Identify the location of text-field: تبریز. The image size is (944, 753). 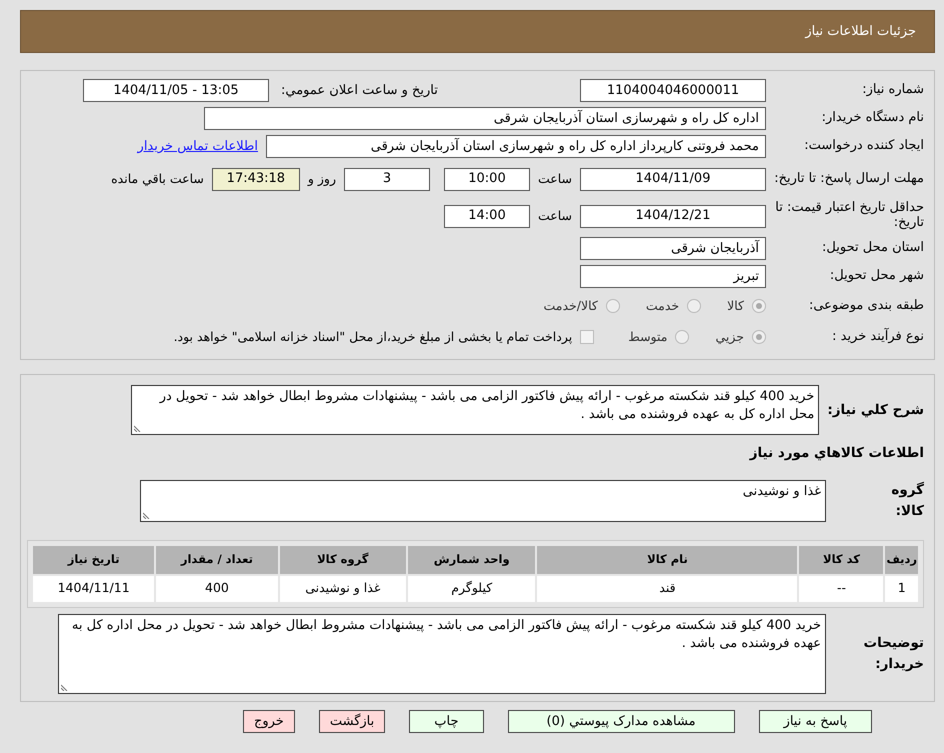
(673, 276).